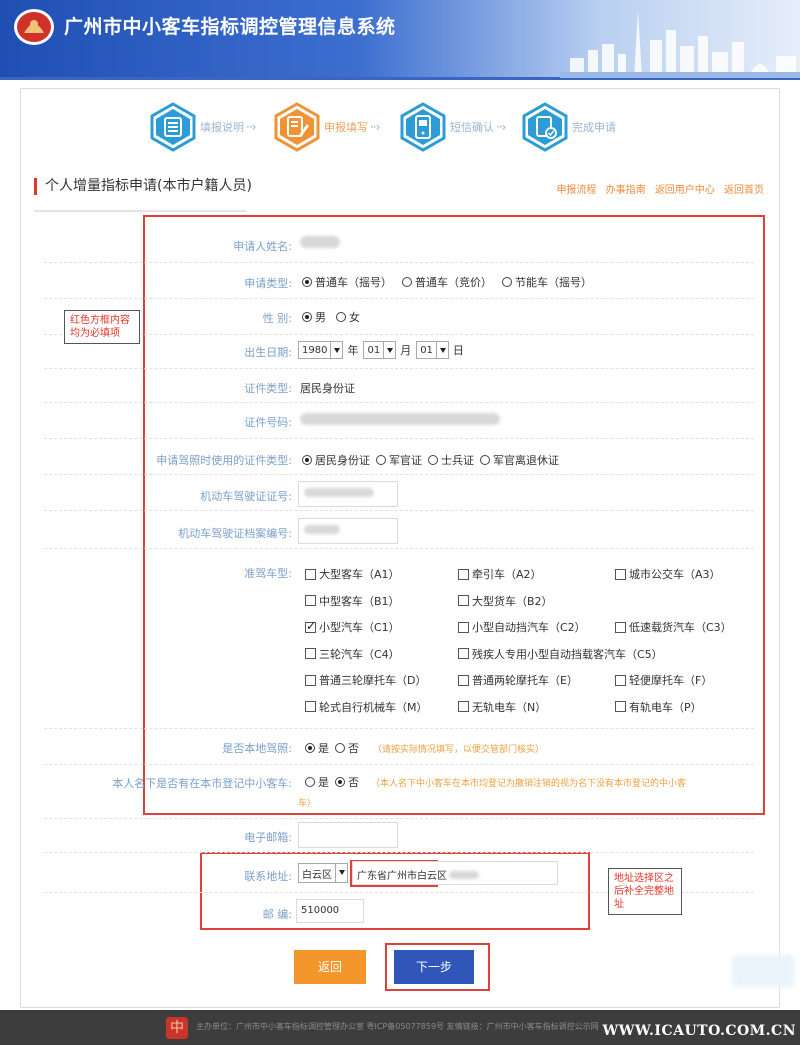 This screenshot has height=1045, width=800. What do you see at coordinates (423, 127) in the screenshot?
I see `phone-icon` at bounding box center [423, 127].